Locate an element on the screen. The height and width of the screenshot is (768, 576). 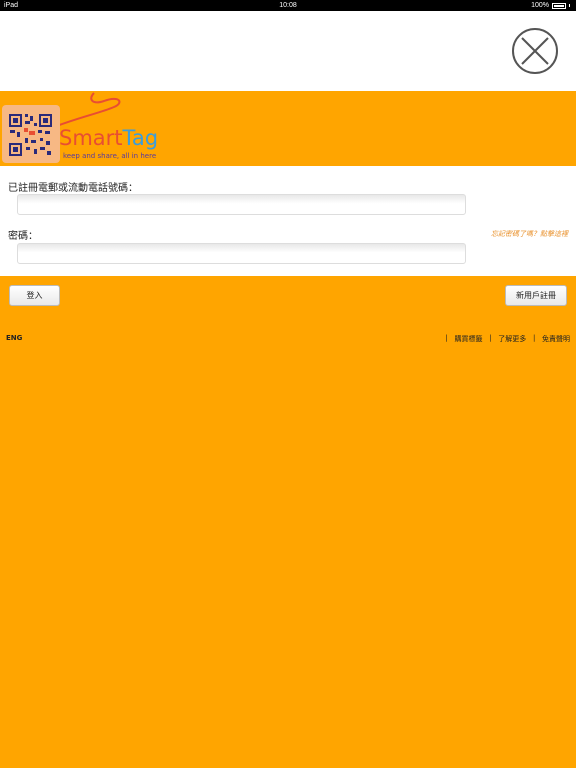
password-input is located at coordinates (241, 253).